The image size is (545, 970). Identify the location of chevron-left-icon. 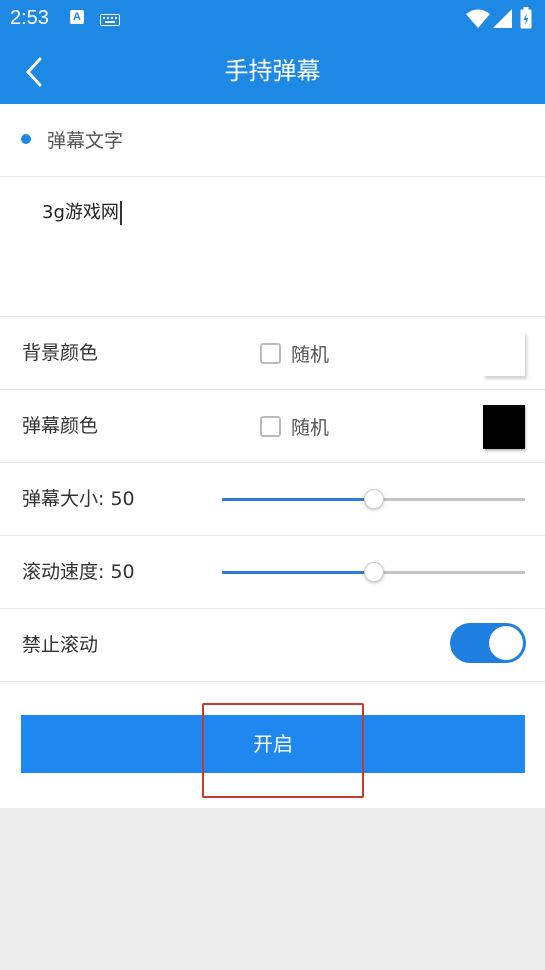
(34, 72).